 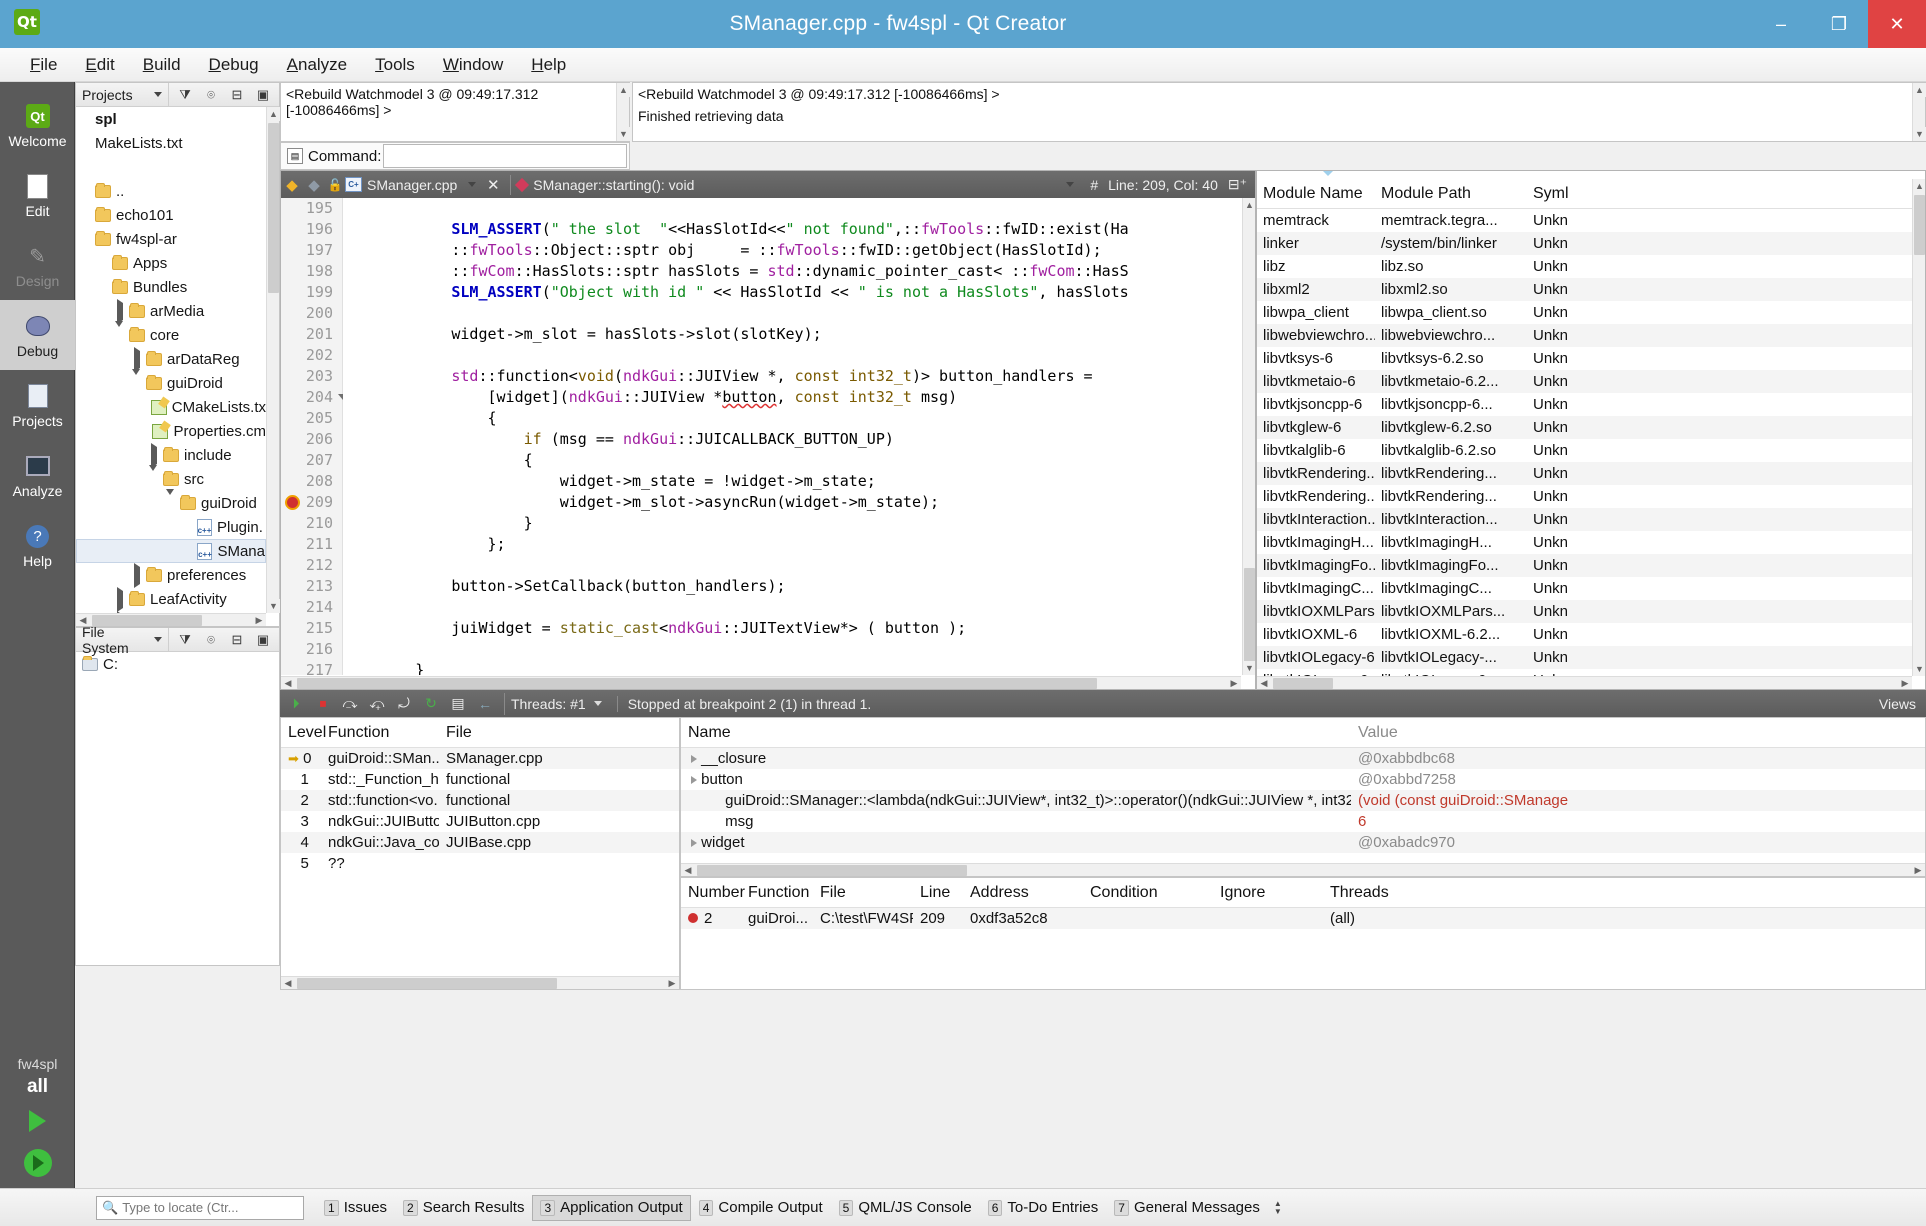 I want to click on filter-icon: ⧩, so click(x=185, y=95).